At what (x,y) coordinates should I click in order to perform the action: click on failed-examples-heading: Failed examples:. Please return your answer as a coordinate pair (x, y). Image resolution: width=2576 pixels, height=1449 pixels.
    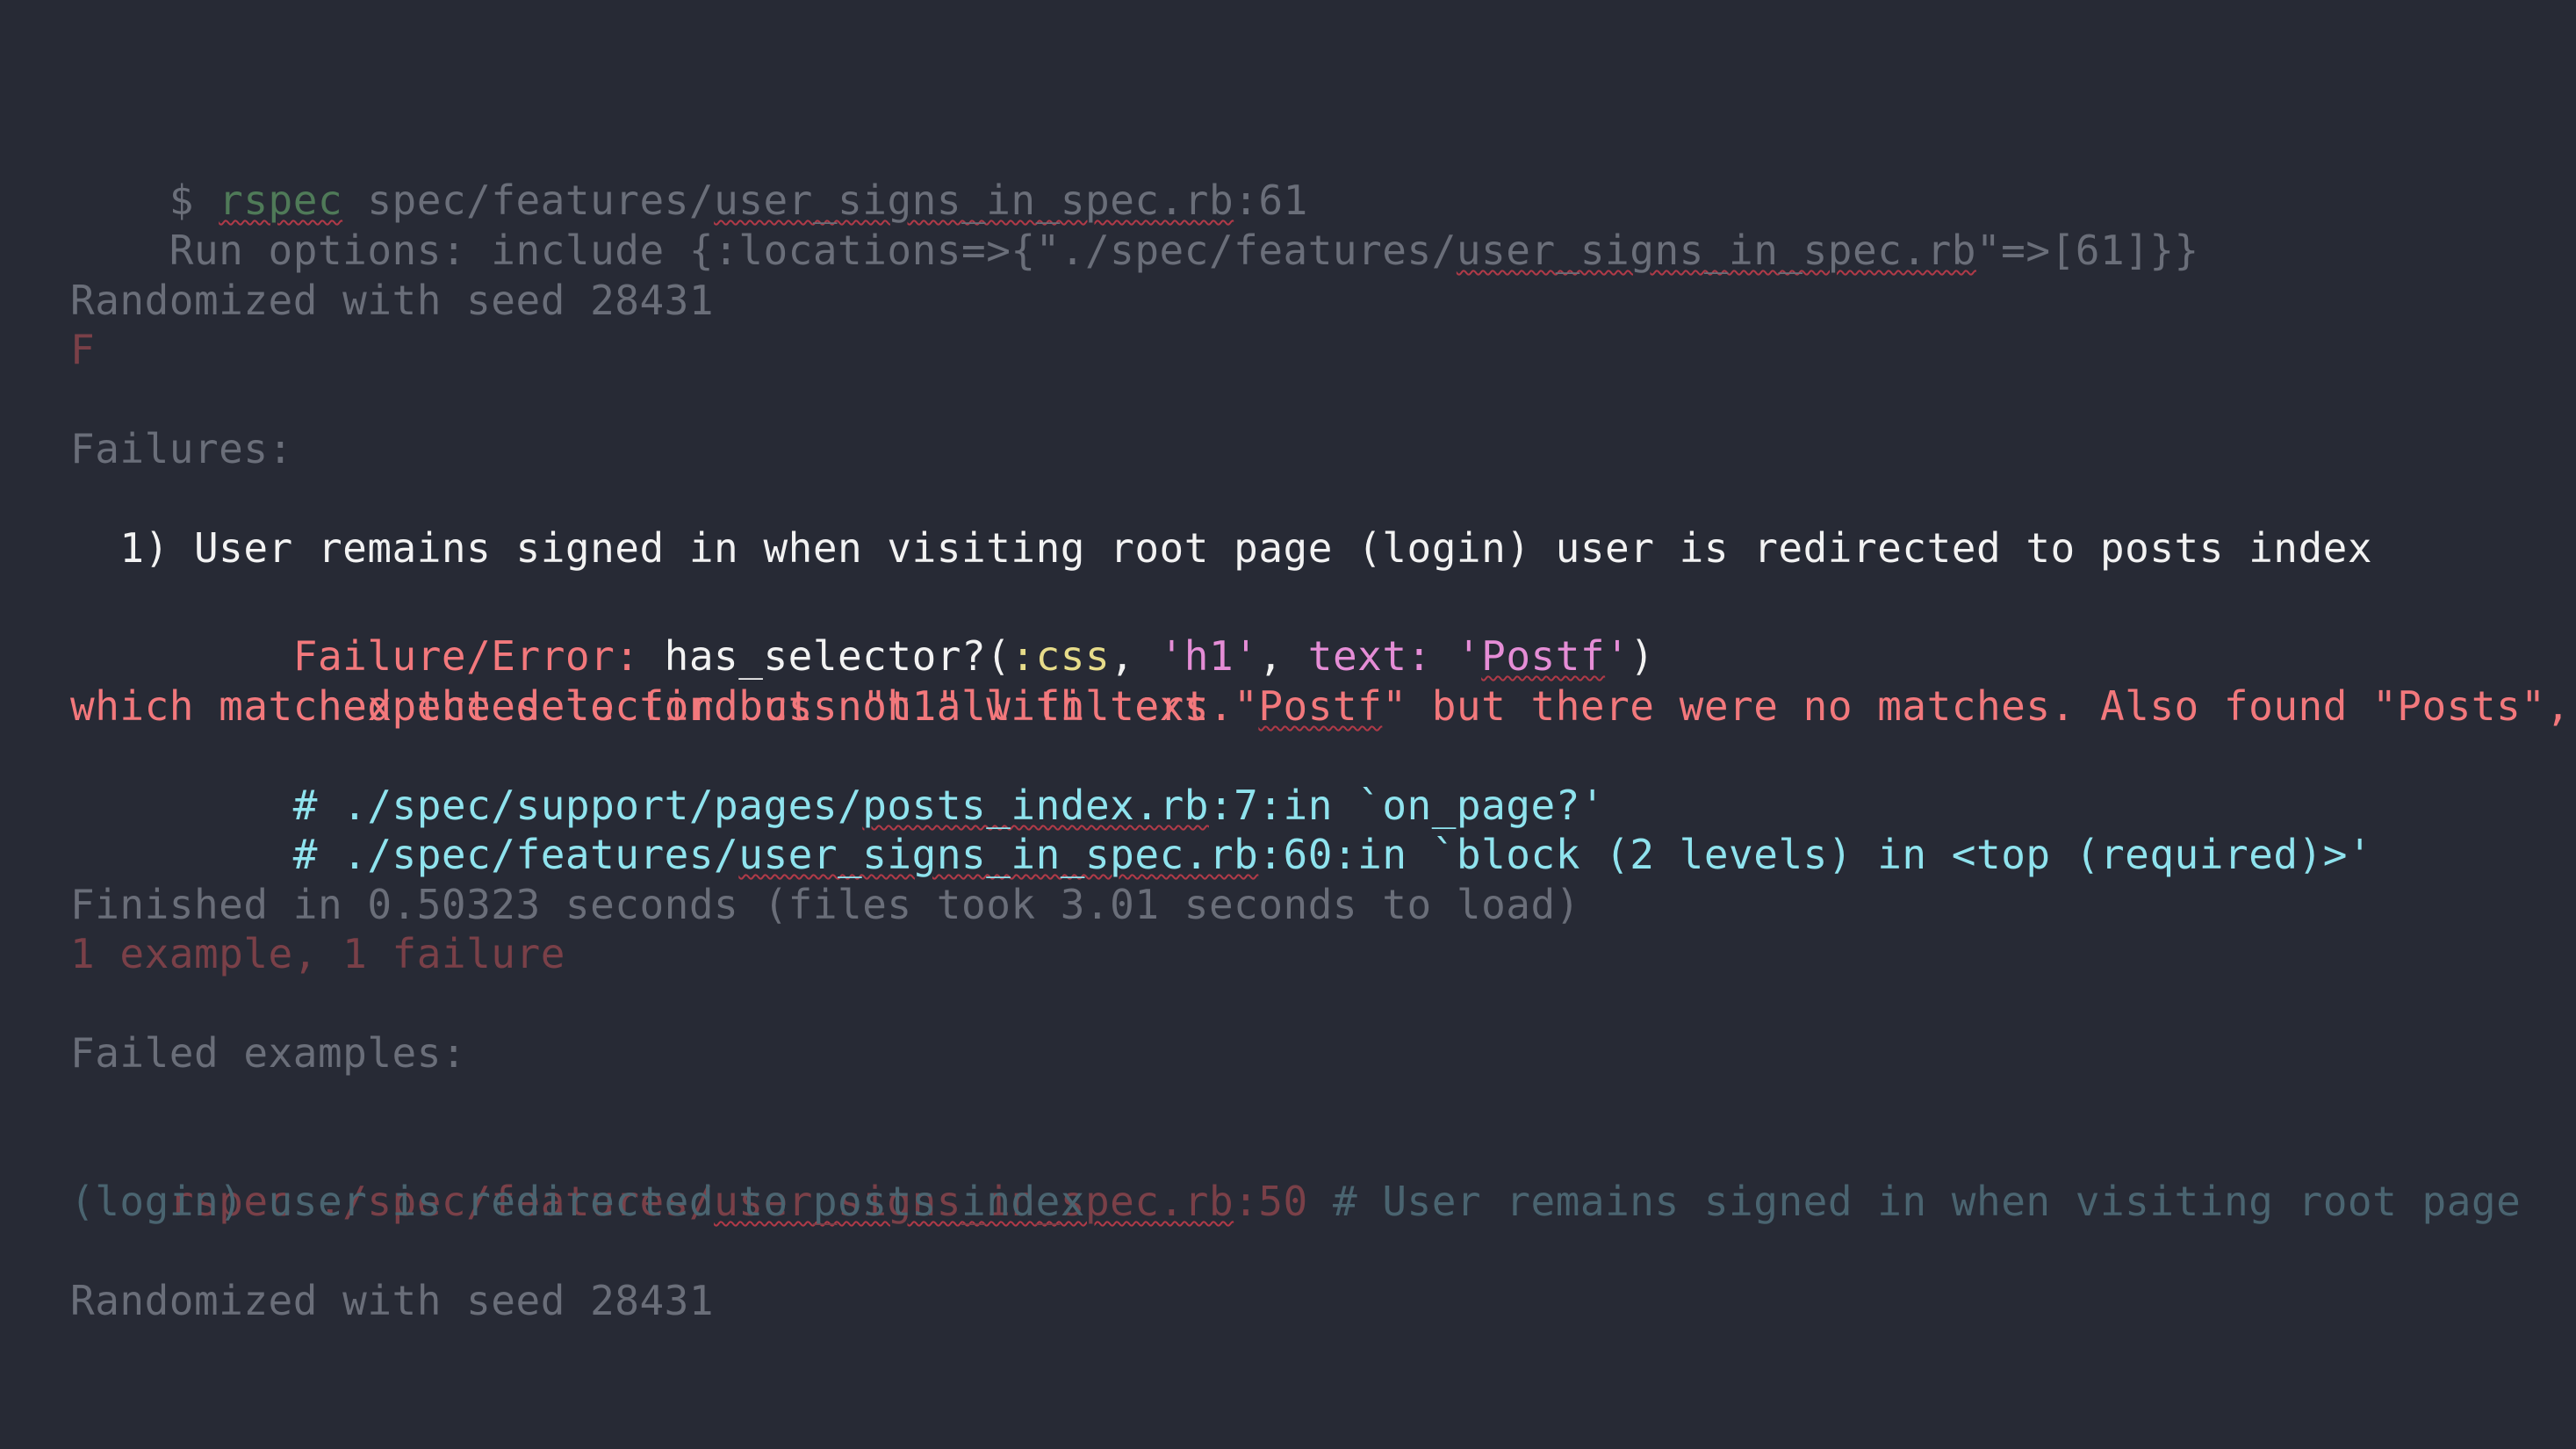
    Looking at the image, I should click on (268, 1053).